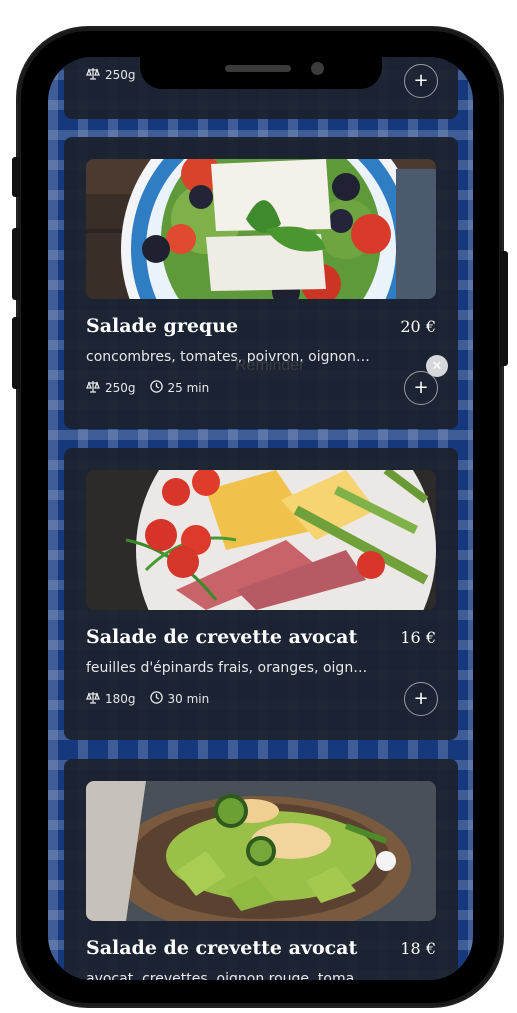 The width and height of the screenshot is (517, 1013). Describe the element at coordinates (261, 229) in the screenshot. I see `greek-salad-image` at that location.